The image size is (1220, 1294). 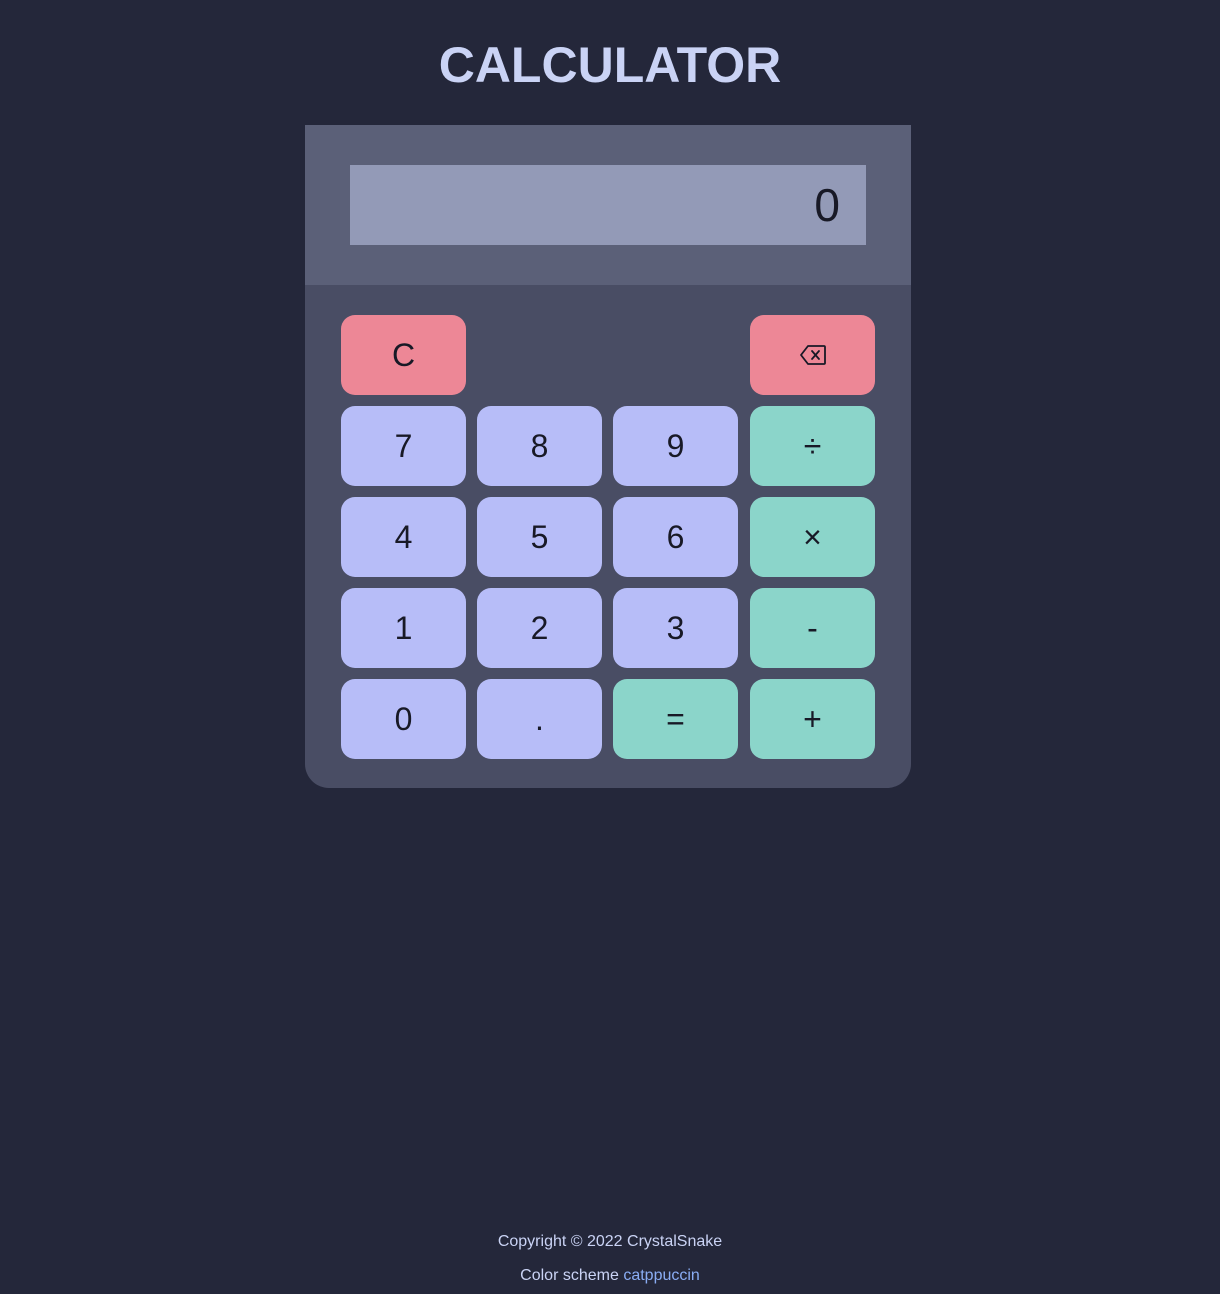 I want to click on display-bezel: 0, so click(x=608, y=205).